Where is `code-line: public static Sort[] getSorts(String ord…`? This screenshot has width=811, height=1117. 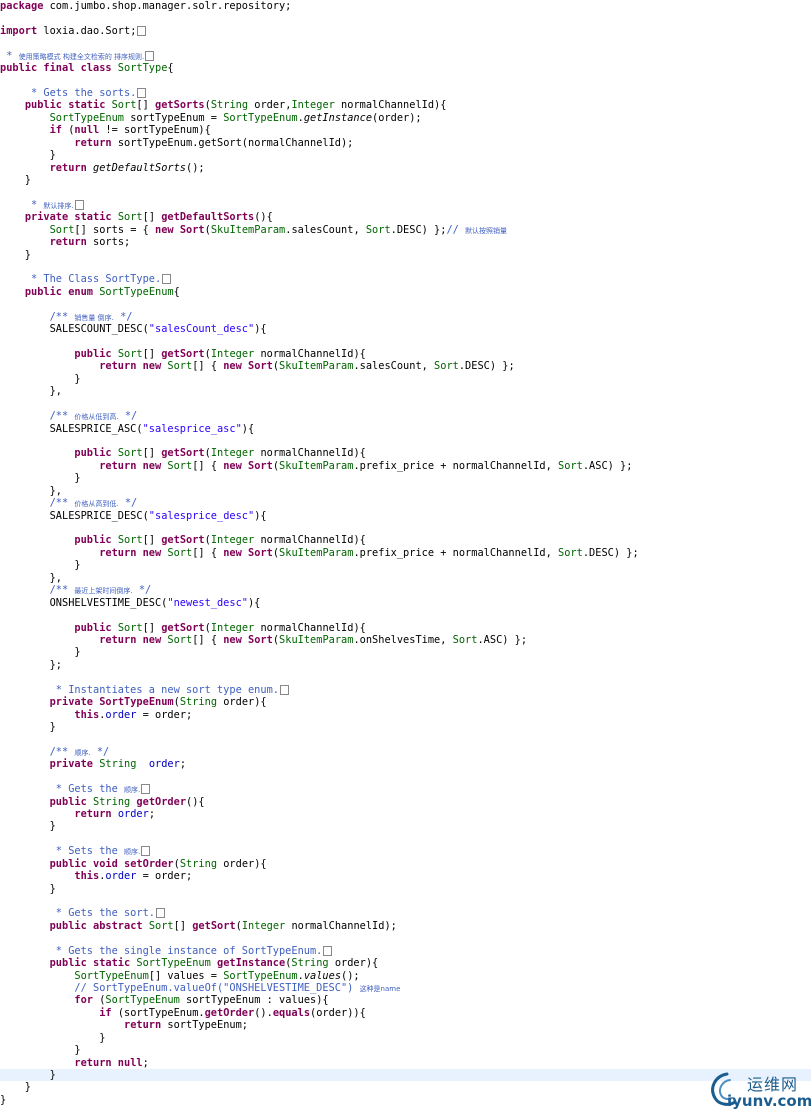
code-line: public static Sort[] getSorts(String ord… is located at coordinates (405, 105).